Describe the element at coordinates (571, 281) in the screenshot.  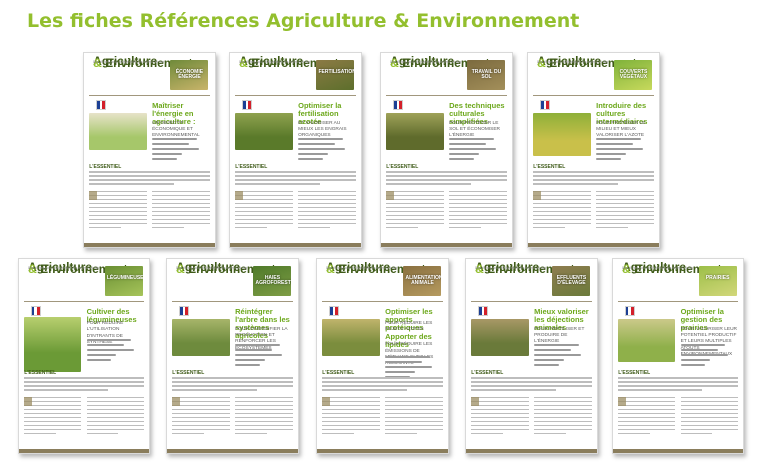
I see `theme-label: EFFLUENTS D'ÉLEVAGE` at that location.